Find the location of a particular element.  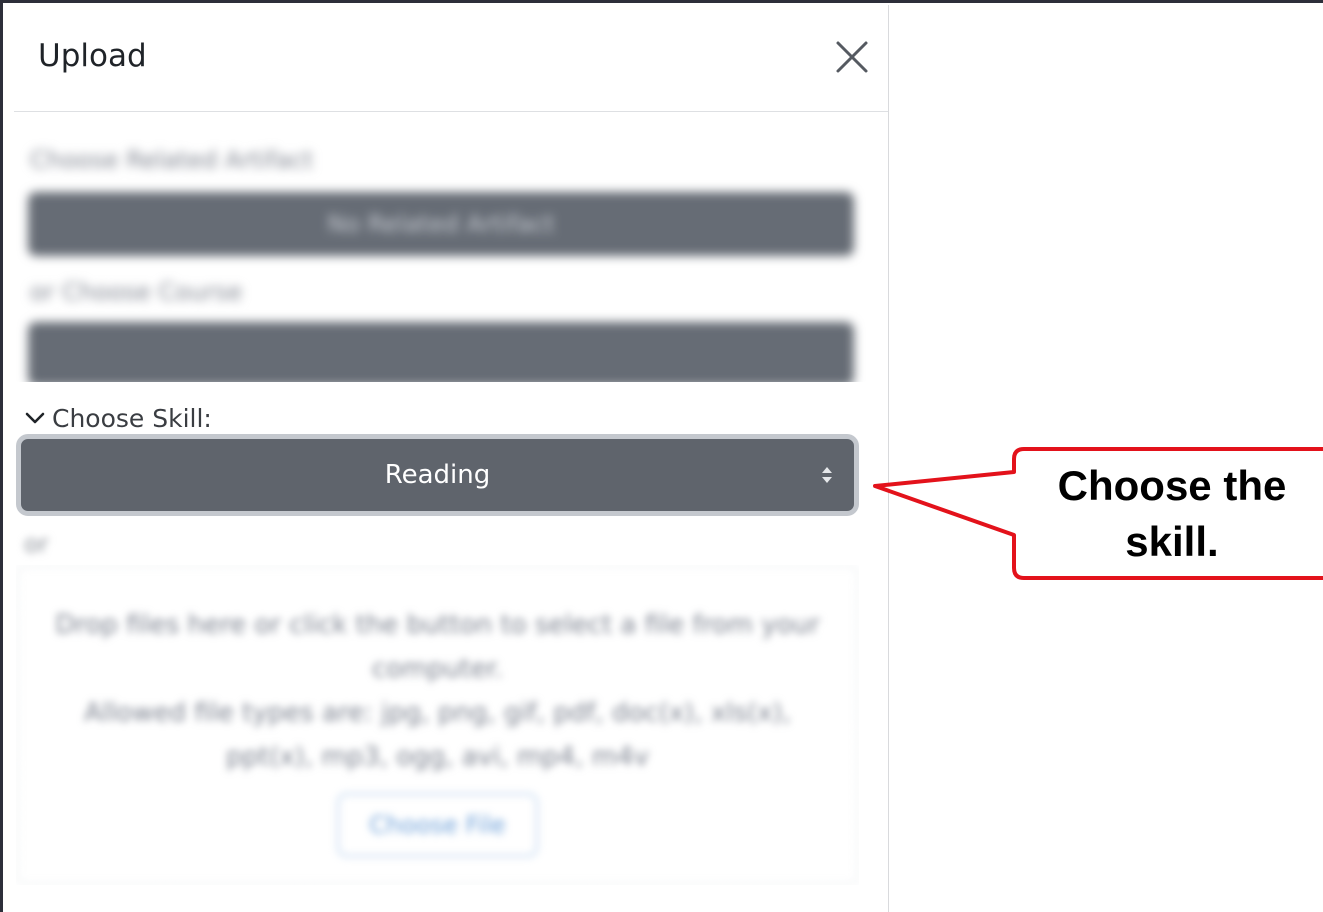

select-arrows-icon is located at coordinates (827, 475).